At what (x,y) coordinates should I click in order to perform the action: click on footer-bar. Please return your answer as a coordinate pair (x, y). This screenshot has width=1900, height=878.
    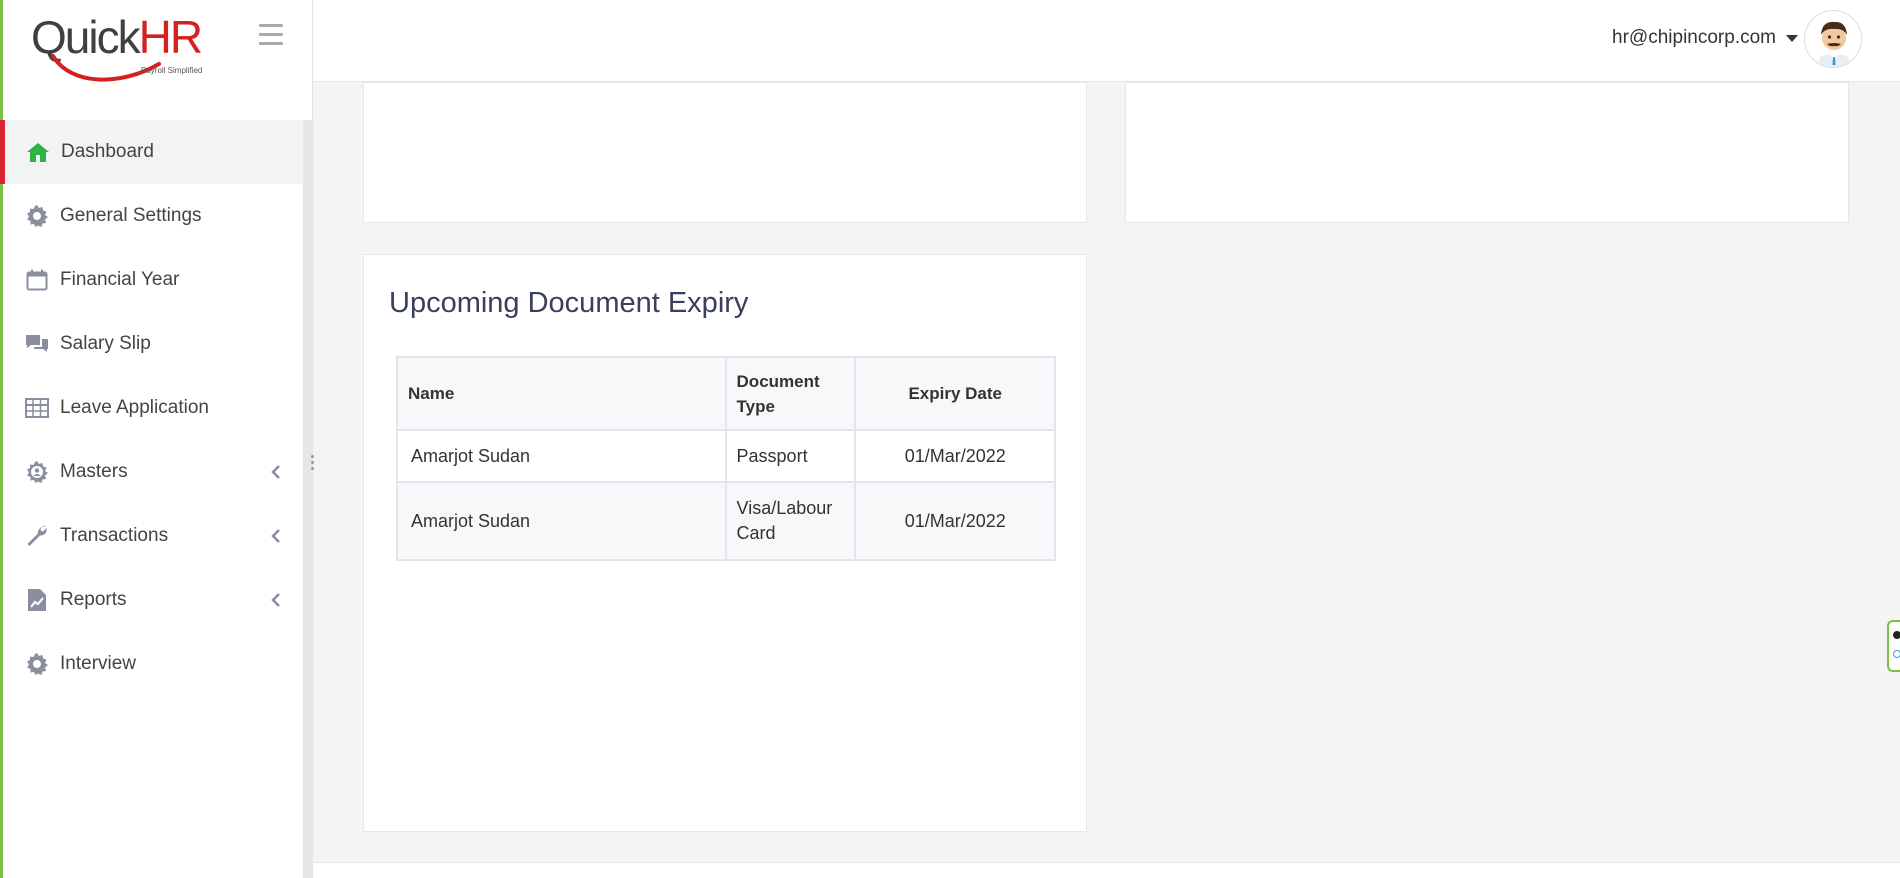
    Looking at the image, I should click on (1106, 870).